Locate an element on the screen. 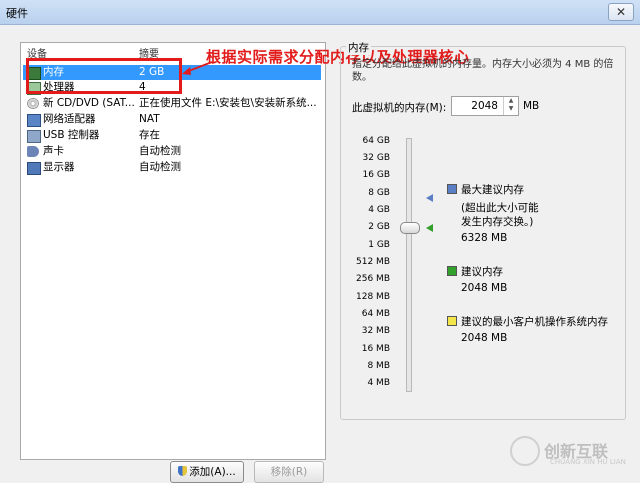 The width and height of the screenshot is (640, 483). speaker-icon is located at coordinates (33, 151).